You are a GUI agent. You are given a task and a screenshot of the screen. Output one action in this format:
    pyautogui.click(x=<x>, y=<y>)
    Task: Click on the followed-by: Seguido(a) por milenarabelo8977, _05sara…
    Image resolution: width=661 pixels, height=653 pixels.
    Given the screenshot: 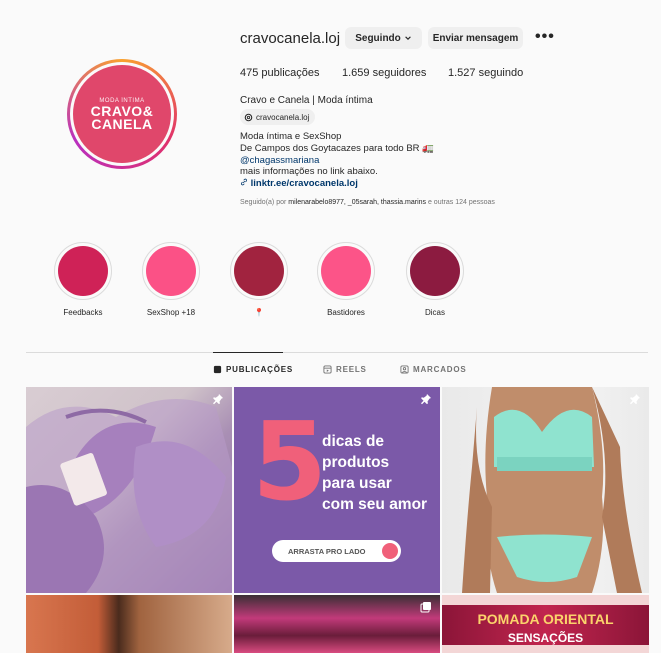 What is the action you would take?
    pyautogui.click(x=367, y=202)
    